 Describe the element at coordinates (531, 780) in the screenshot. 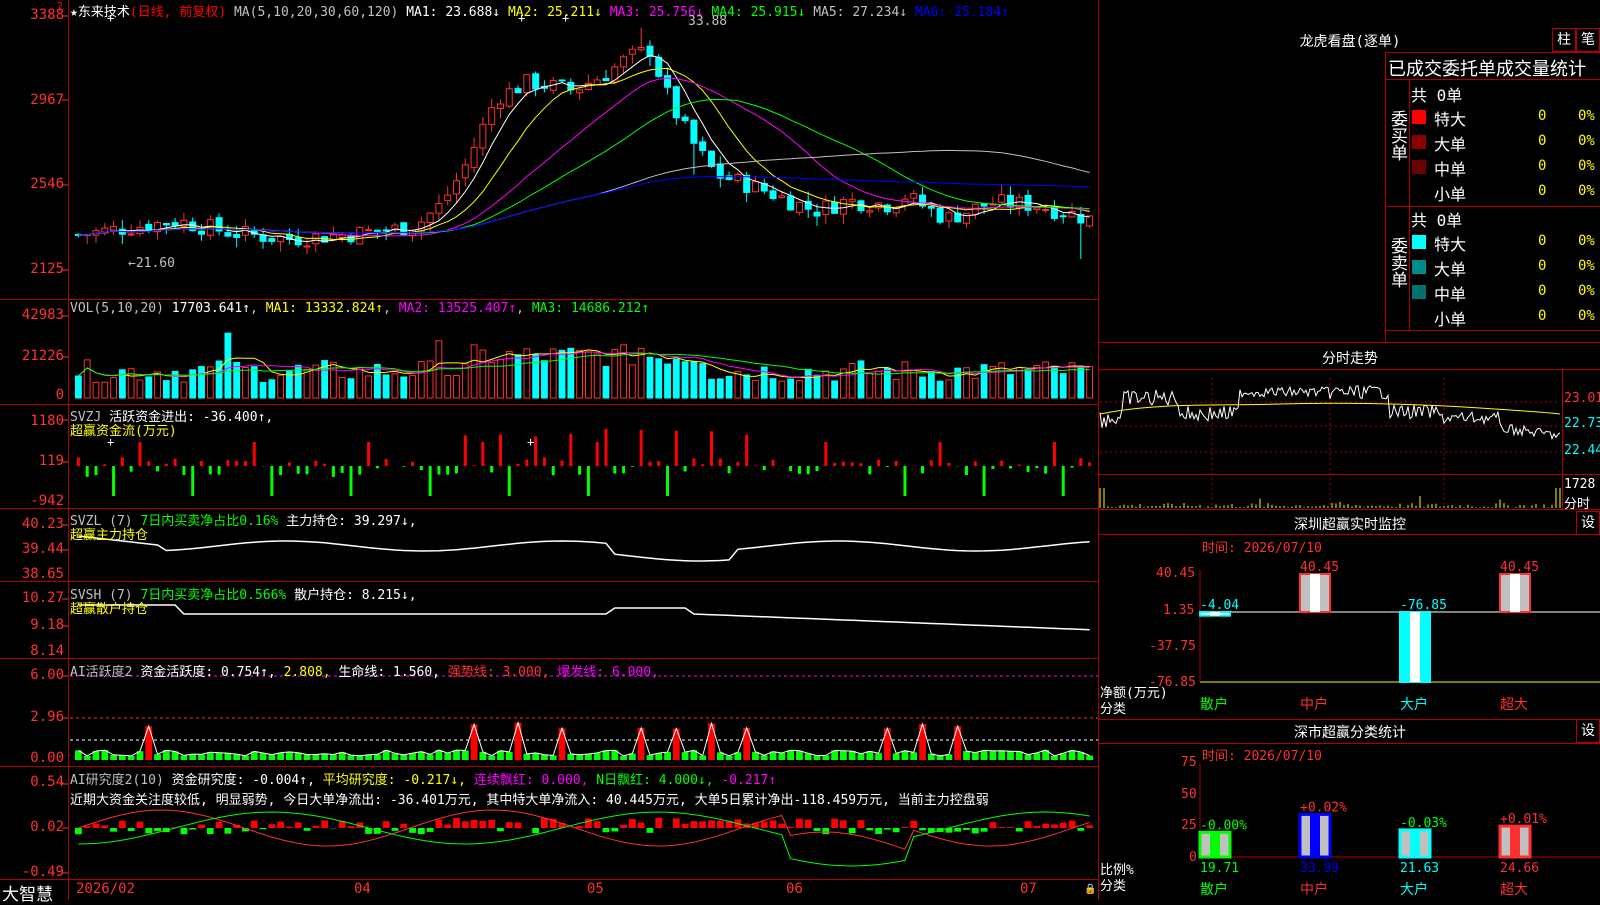

I see `ai2-t3: 连续飘红: 0.000,` at that location.